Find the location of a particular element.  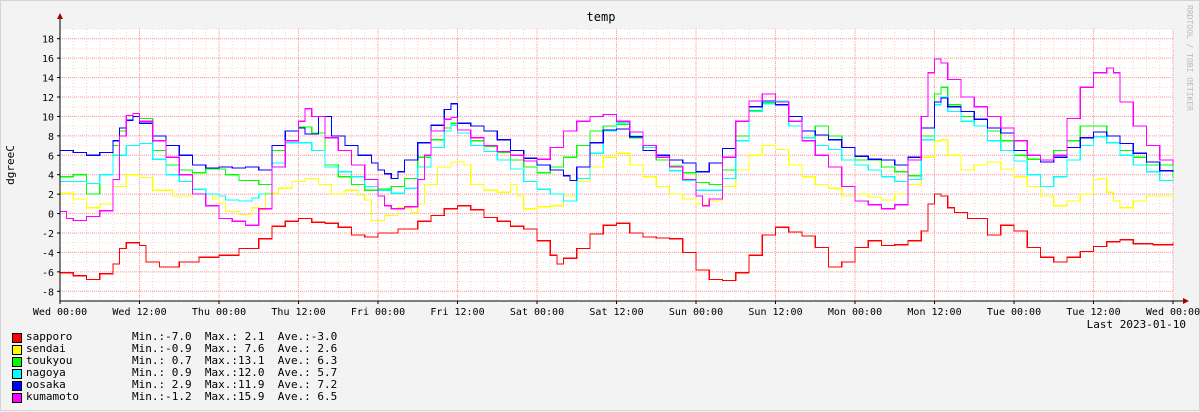

chart-title: temp is located at coordinates (601, 17).